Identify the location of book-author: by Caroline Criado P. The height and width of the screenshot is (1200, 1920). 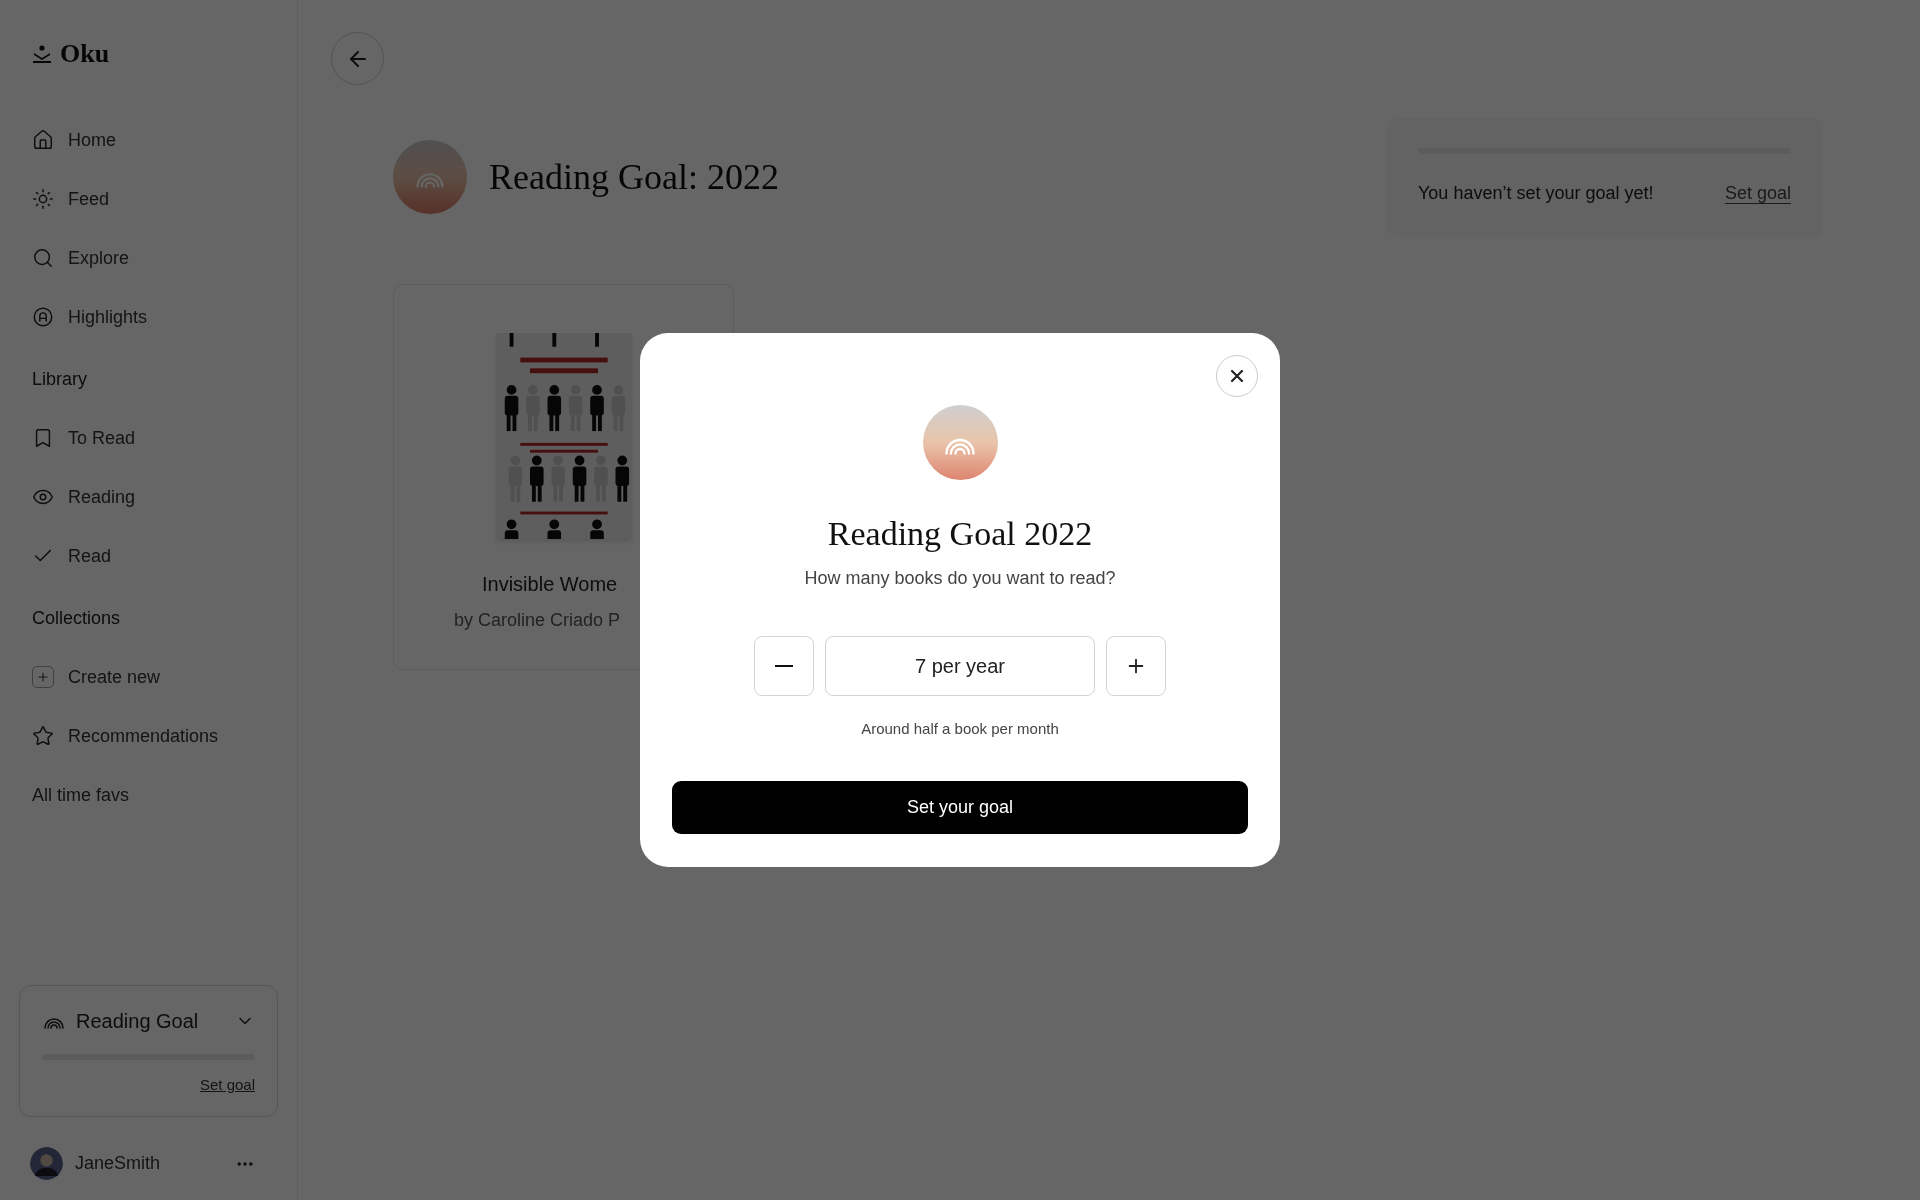
(537, 620).